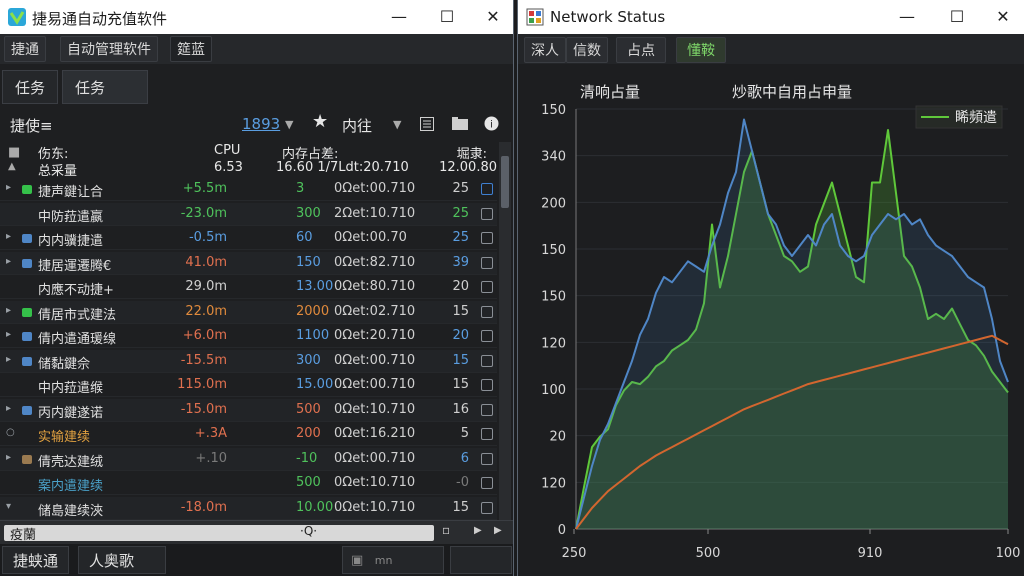 Image resolution: width=1024 pixels, height=576 pixels. What do you see at coordinates (248, 483) in the screenshot?
I see `process-row: 案内遣建续 500 0Ωet:10.710 -0` at bounding box center [248, 483].